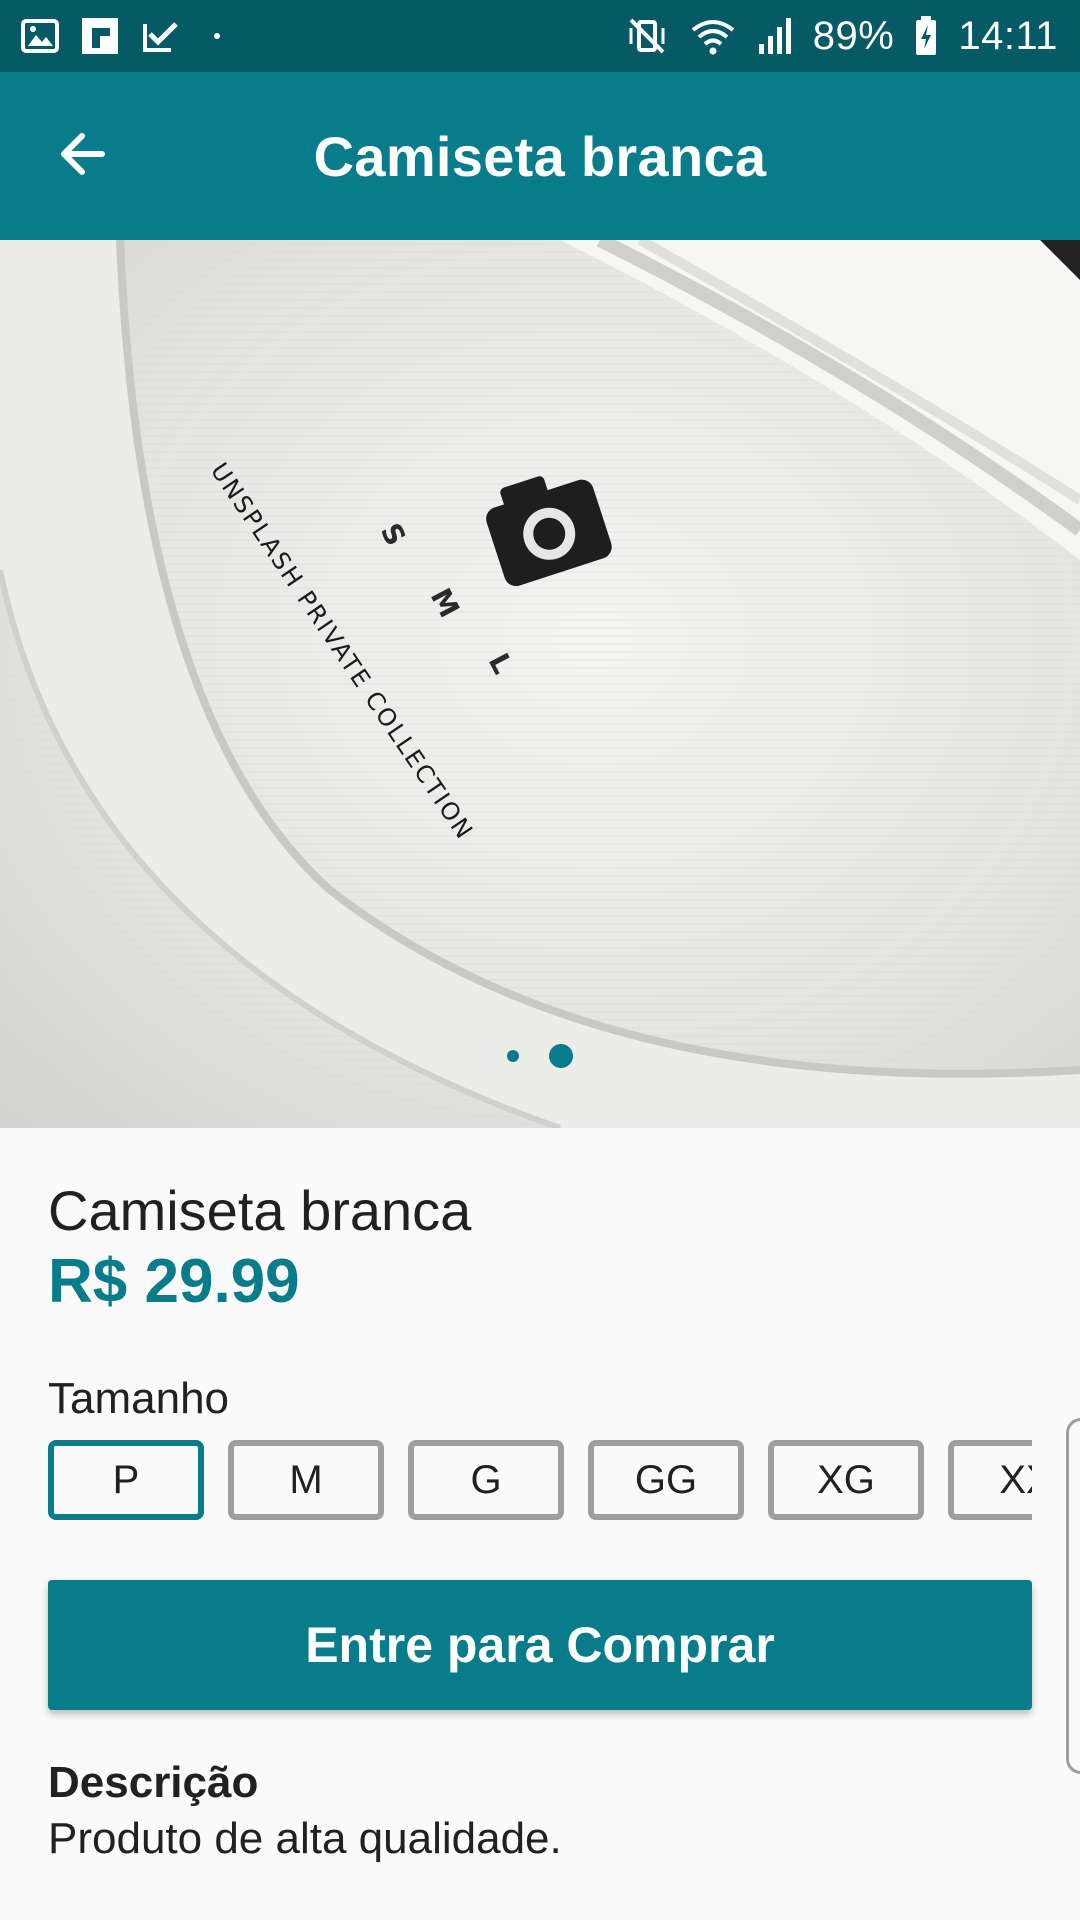 Image resolution: width=1080 pixels, height=1920 pixels. I want to click on size-option-gg: GG, so click(666, 1480).